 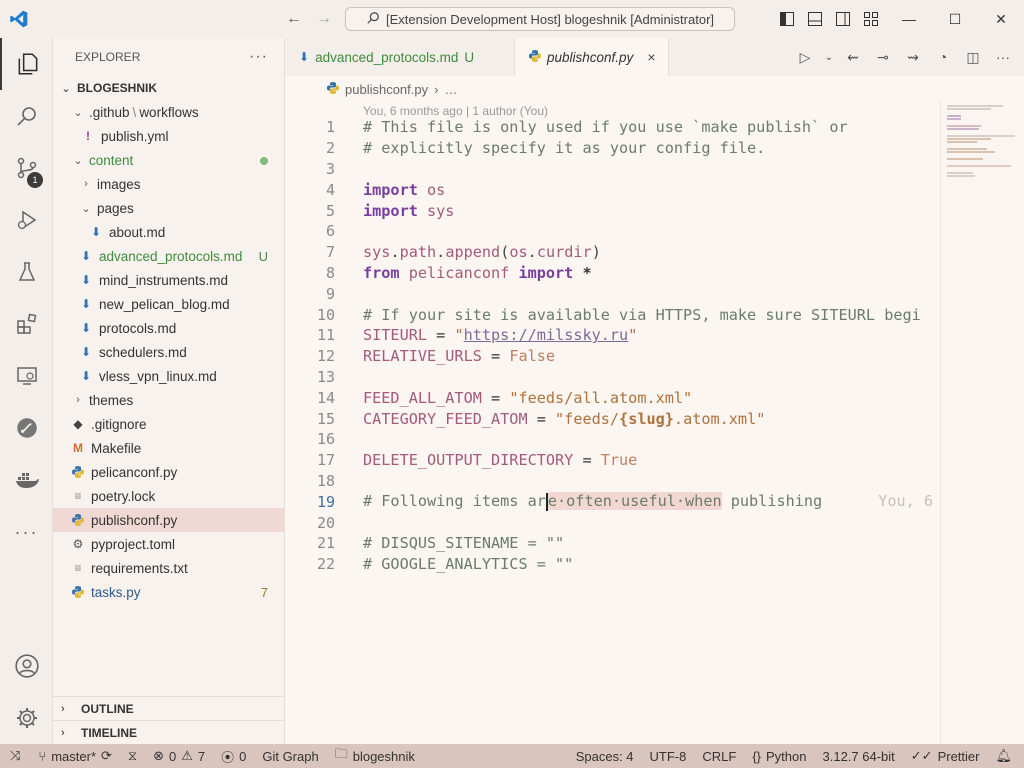 I want to click on tab-advanced-protocols: ⬇ advanced_protocols.md U, so click(x=400, y=57).